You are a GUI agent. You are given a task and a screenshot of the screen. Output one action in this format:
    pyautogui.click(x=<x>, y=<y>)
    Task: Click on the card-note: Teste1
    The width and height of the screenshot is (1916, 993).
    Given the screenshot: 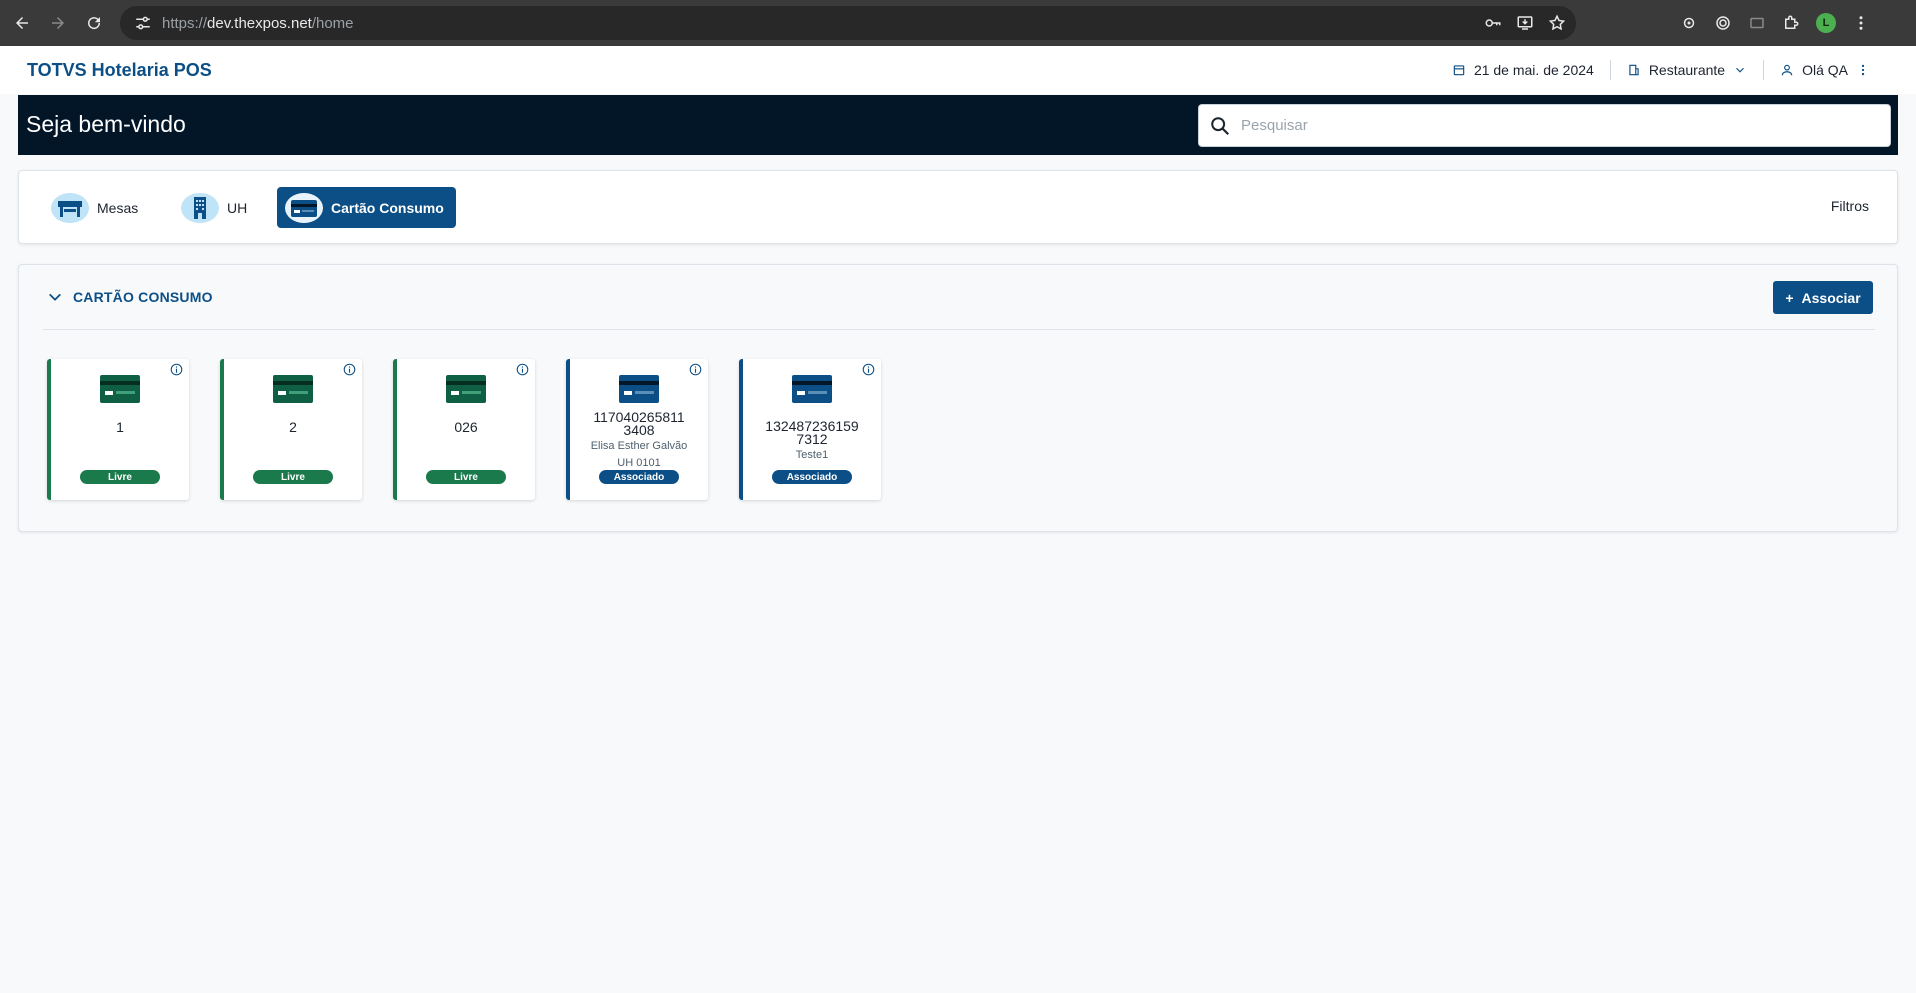 What is the action you would take?
    pyautogui.click(x=812, y=455)
    